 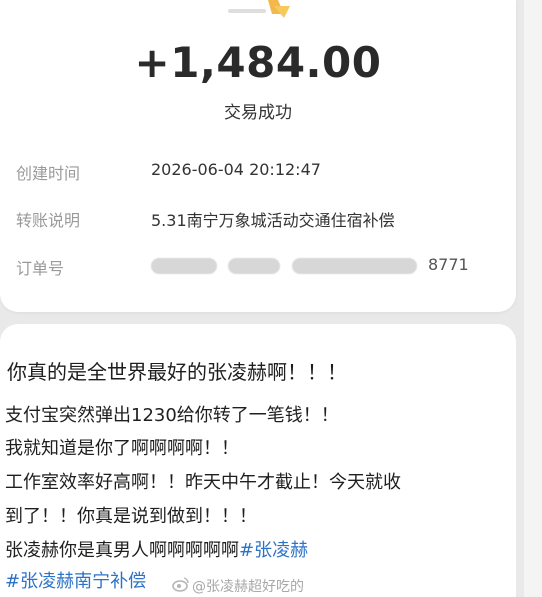 What do you see at coordinates (533, 298) in the screenshot?
I see `scrollbar-track` at bounding box center [533, 298].